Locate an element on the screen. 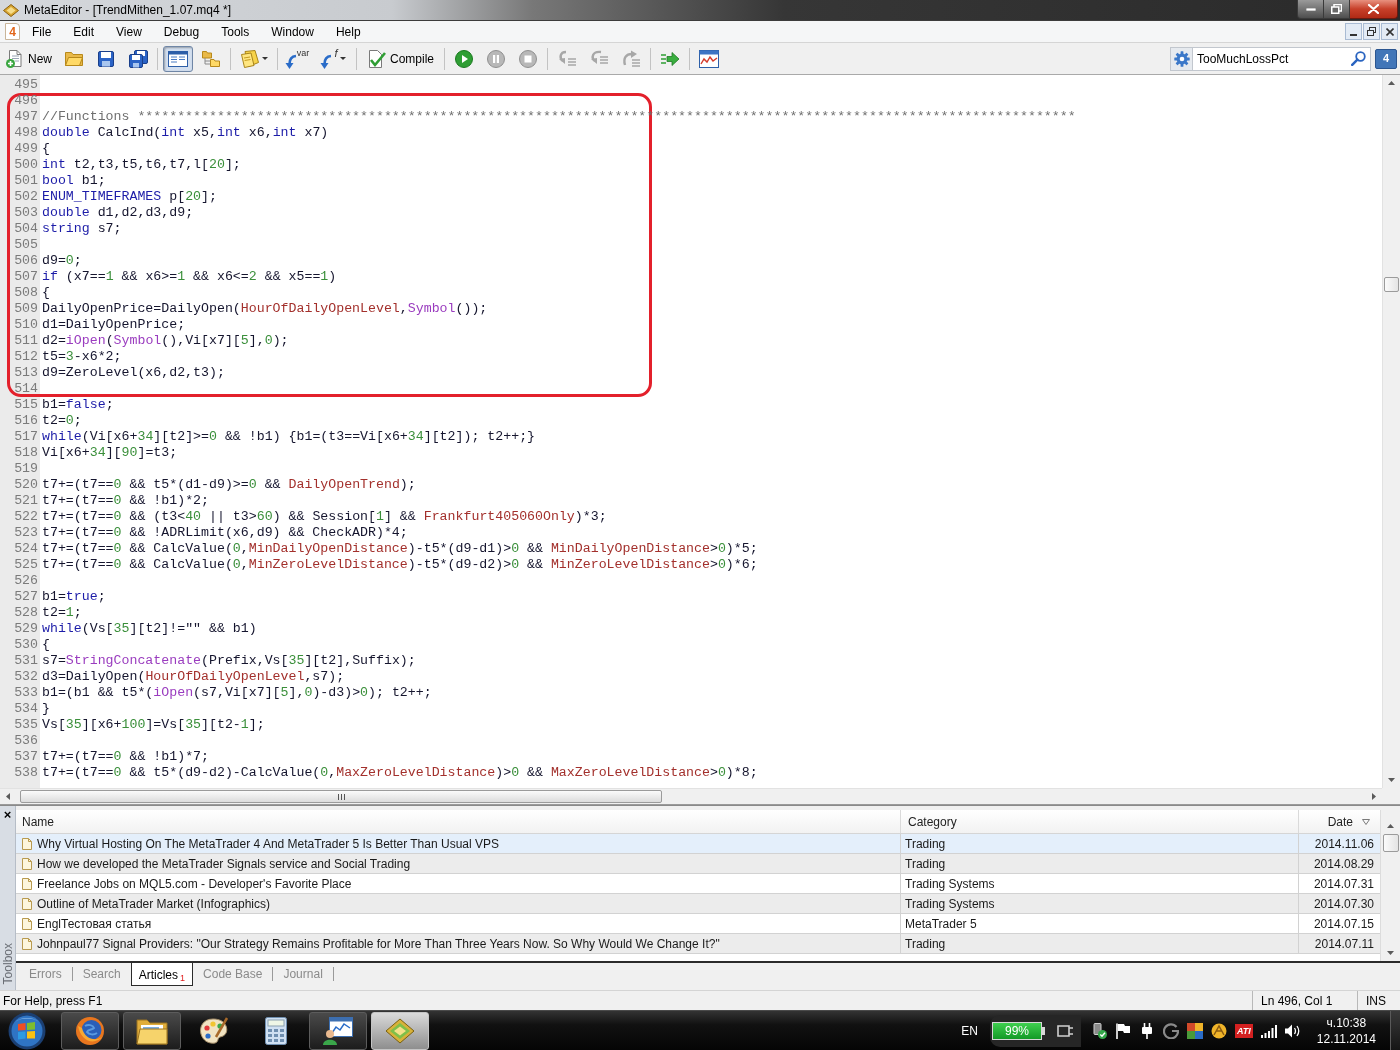 This screenshot has height=1050, width=1400. arrow-icon is located at coordinates (326, 61).